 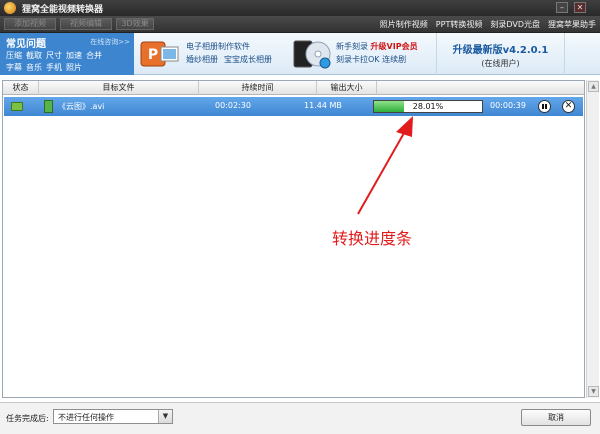 What do you see at coordinates (562, 7) in the screenshot?
I see `minimize-button: –` at bounding box center [562, 7].